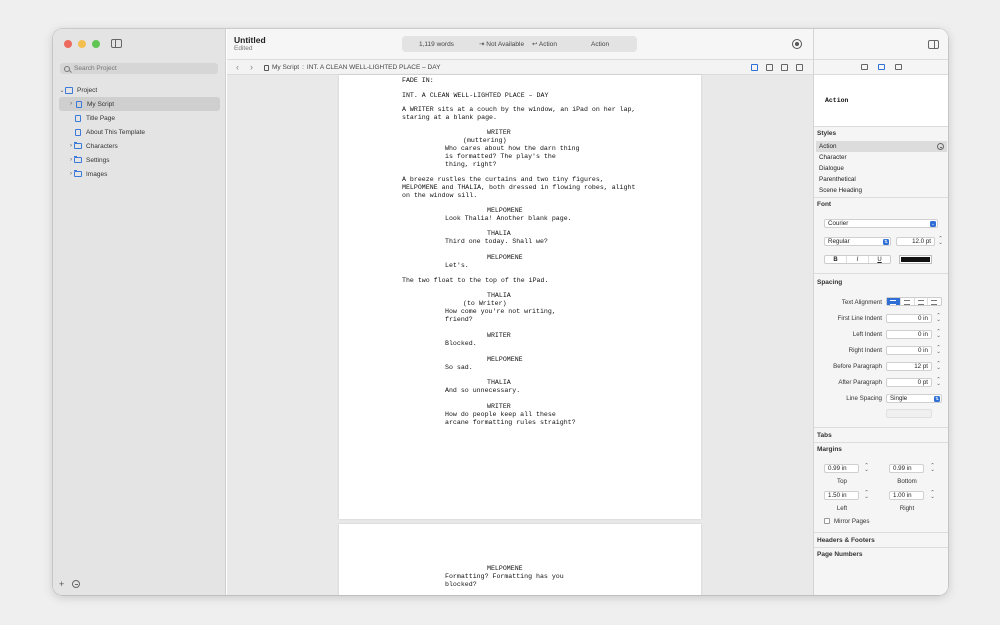  Describe the element at coordinates (898, 67) in the screenshot. I see `comment-icon` at that location.